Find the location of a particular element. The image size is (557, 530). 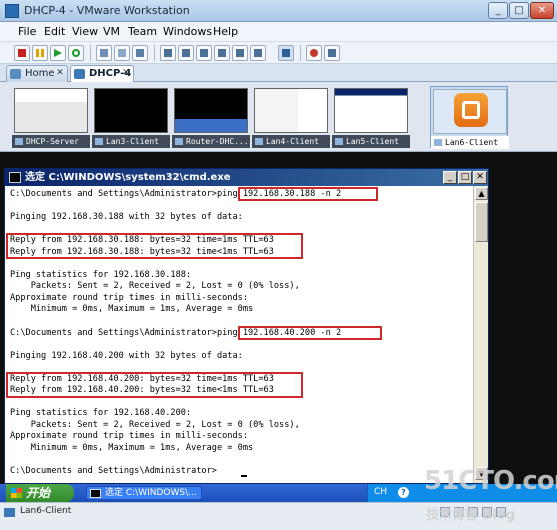

window-title: DHCP-4 - VMware Workstation is located at coordinates (107, 10).